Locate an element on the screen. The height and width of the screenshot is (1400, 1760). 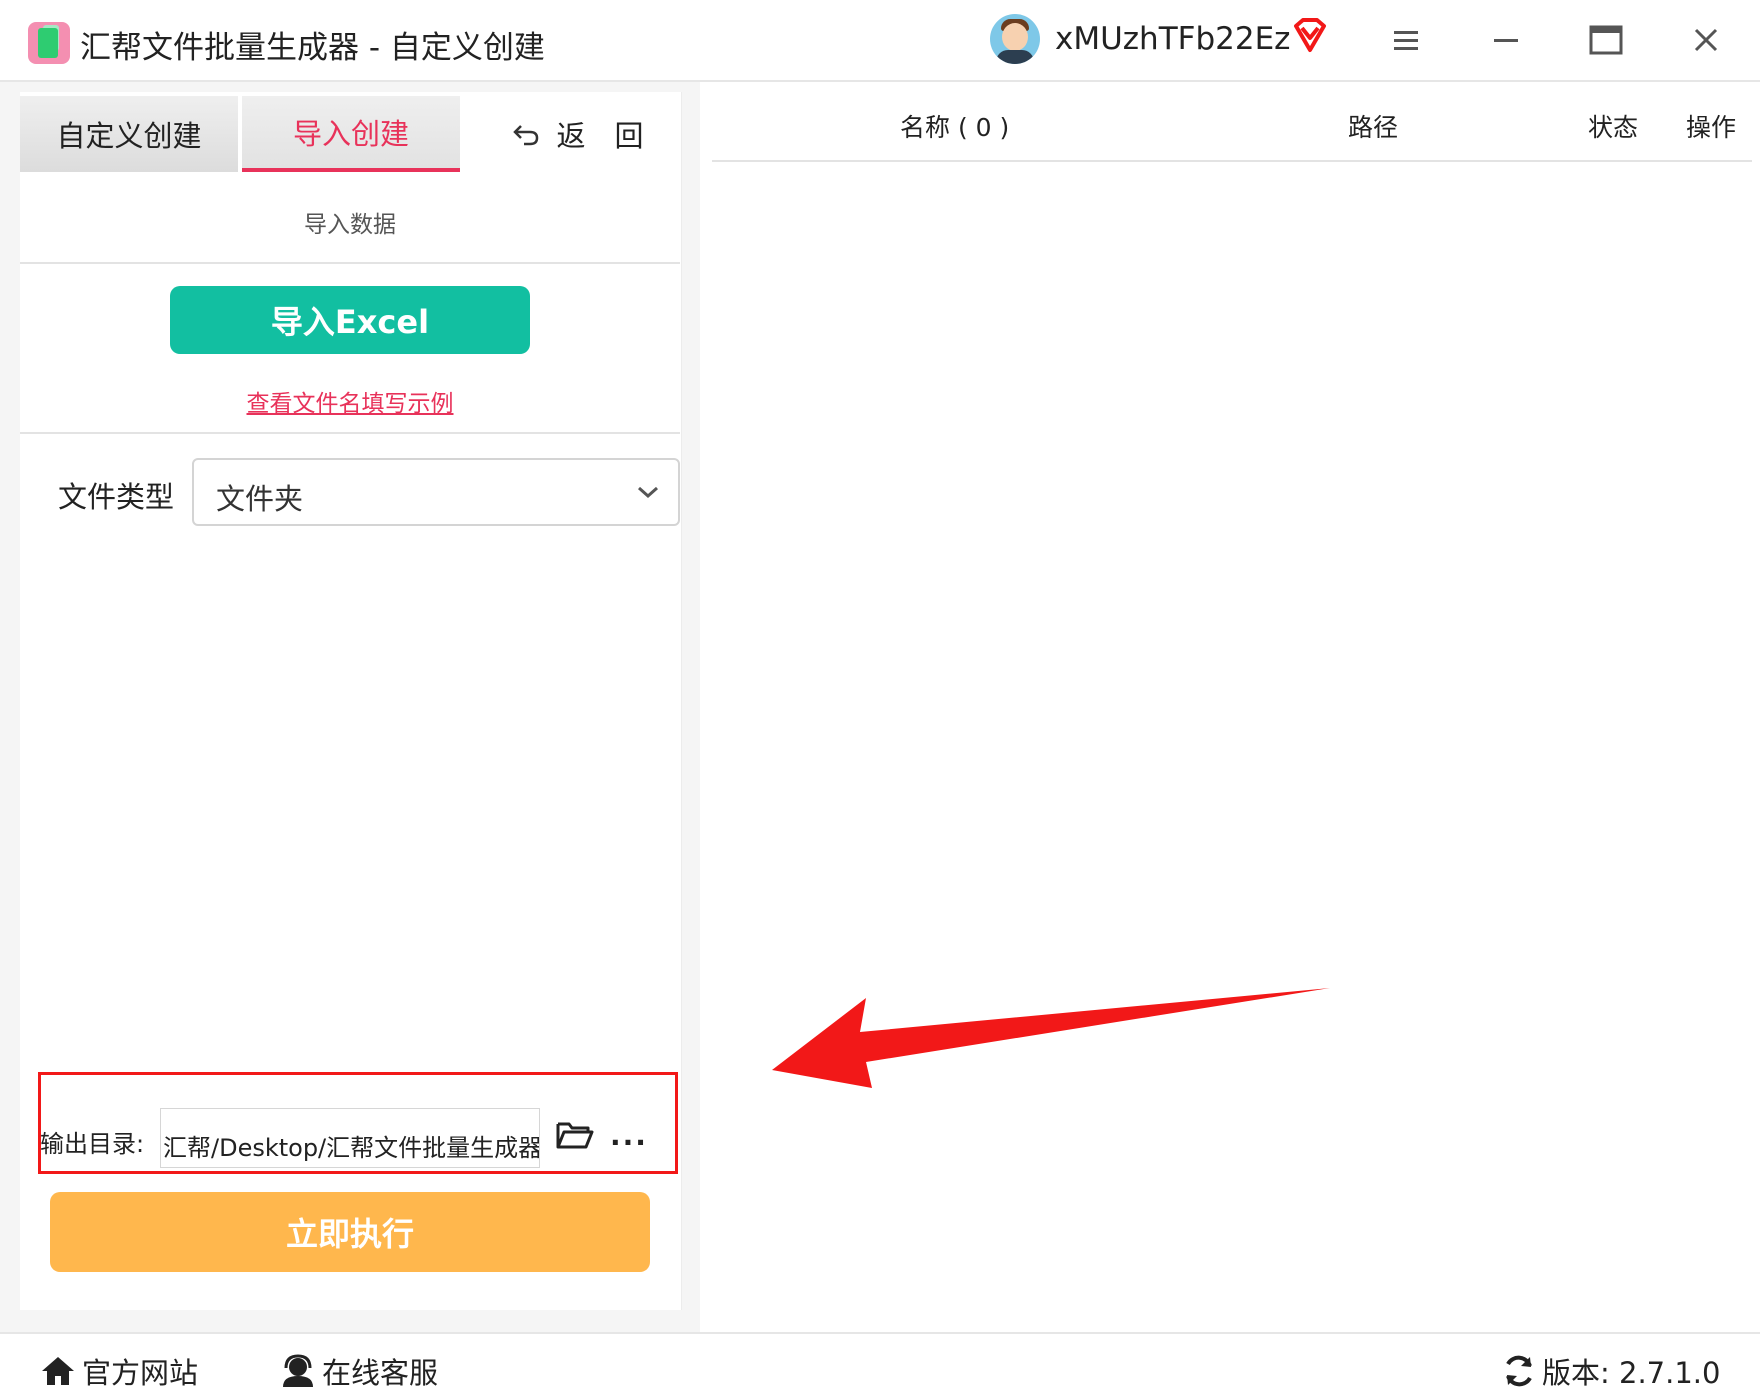
app-icon is located at coordinates (49, 43).